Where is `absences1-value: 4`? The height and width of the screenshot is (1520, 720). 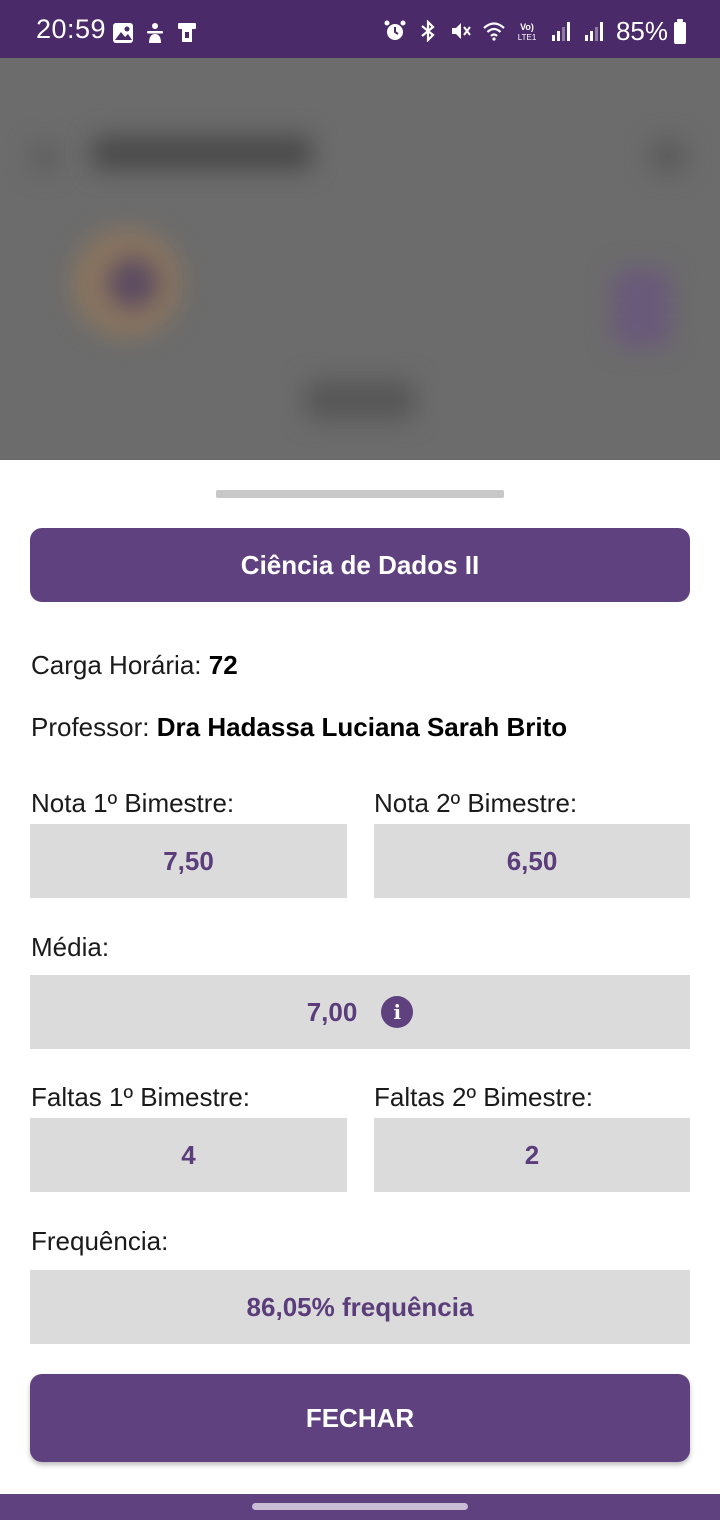
absences1-value: 4 is located at coordinates (188, 1155).